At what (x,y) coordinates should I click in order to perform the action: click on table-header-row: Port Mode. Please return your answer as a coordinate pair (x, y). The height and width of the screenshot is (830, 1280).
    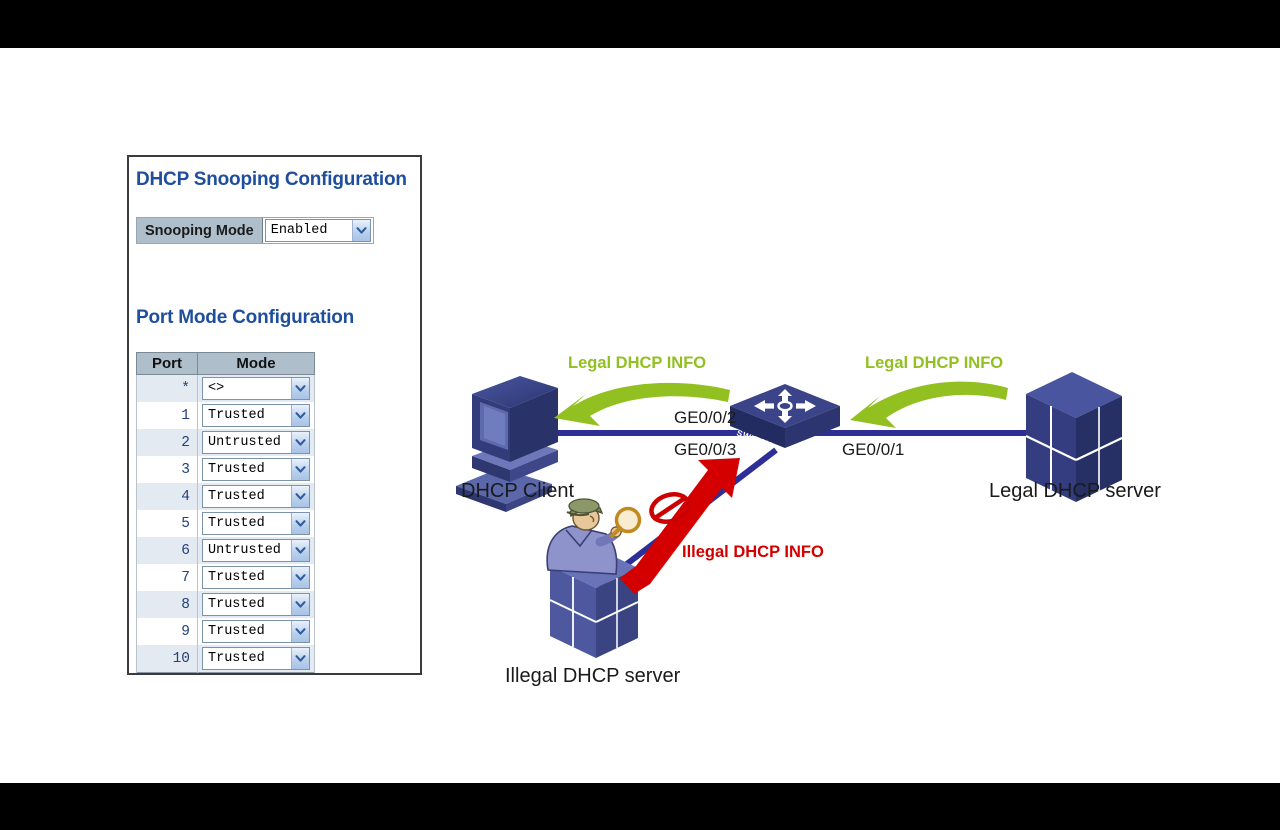
    Looking at the image, I should click on (225, 363).